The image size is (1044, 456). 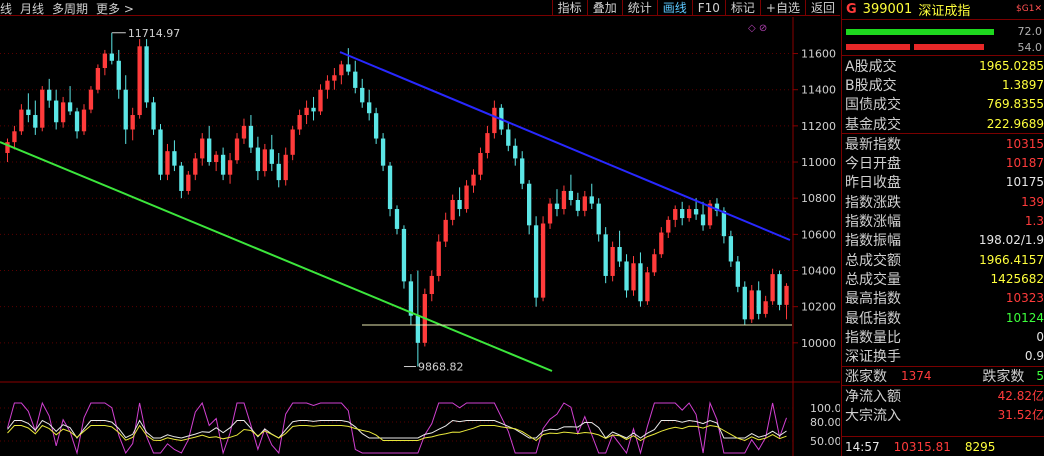 What do you see at coordinates (782, 8) in the screenshot?
I see `toolbar-button-6: +自选` at bounding box center [782, 8].